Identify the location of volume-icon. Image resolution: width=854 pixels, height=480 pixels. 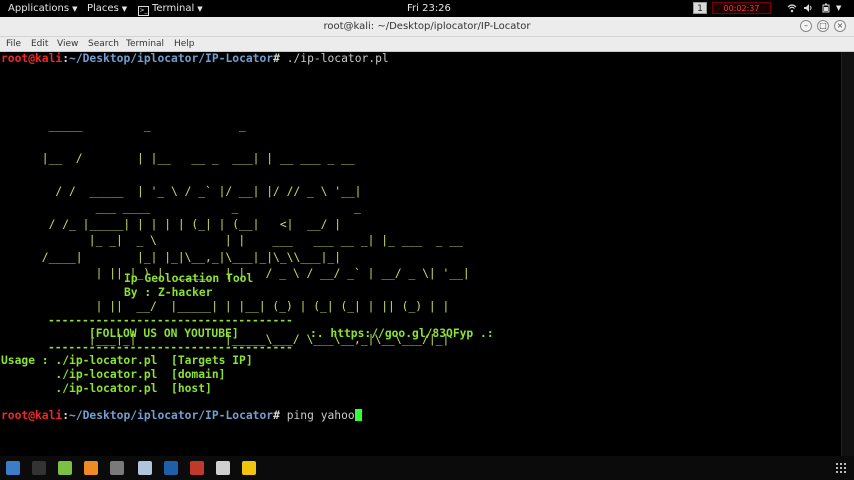
(808, 8).